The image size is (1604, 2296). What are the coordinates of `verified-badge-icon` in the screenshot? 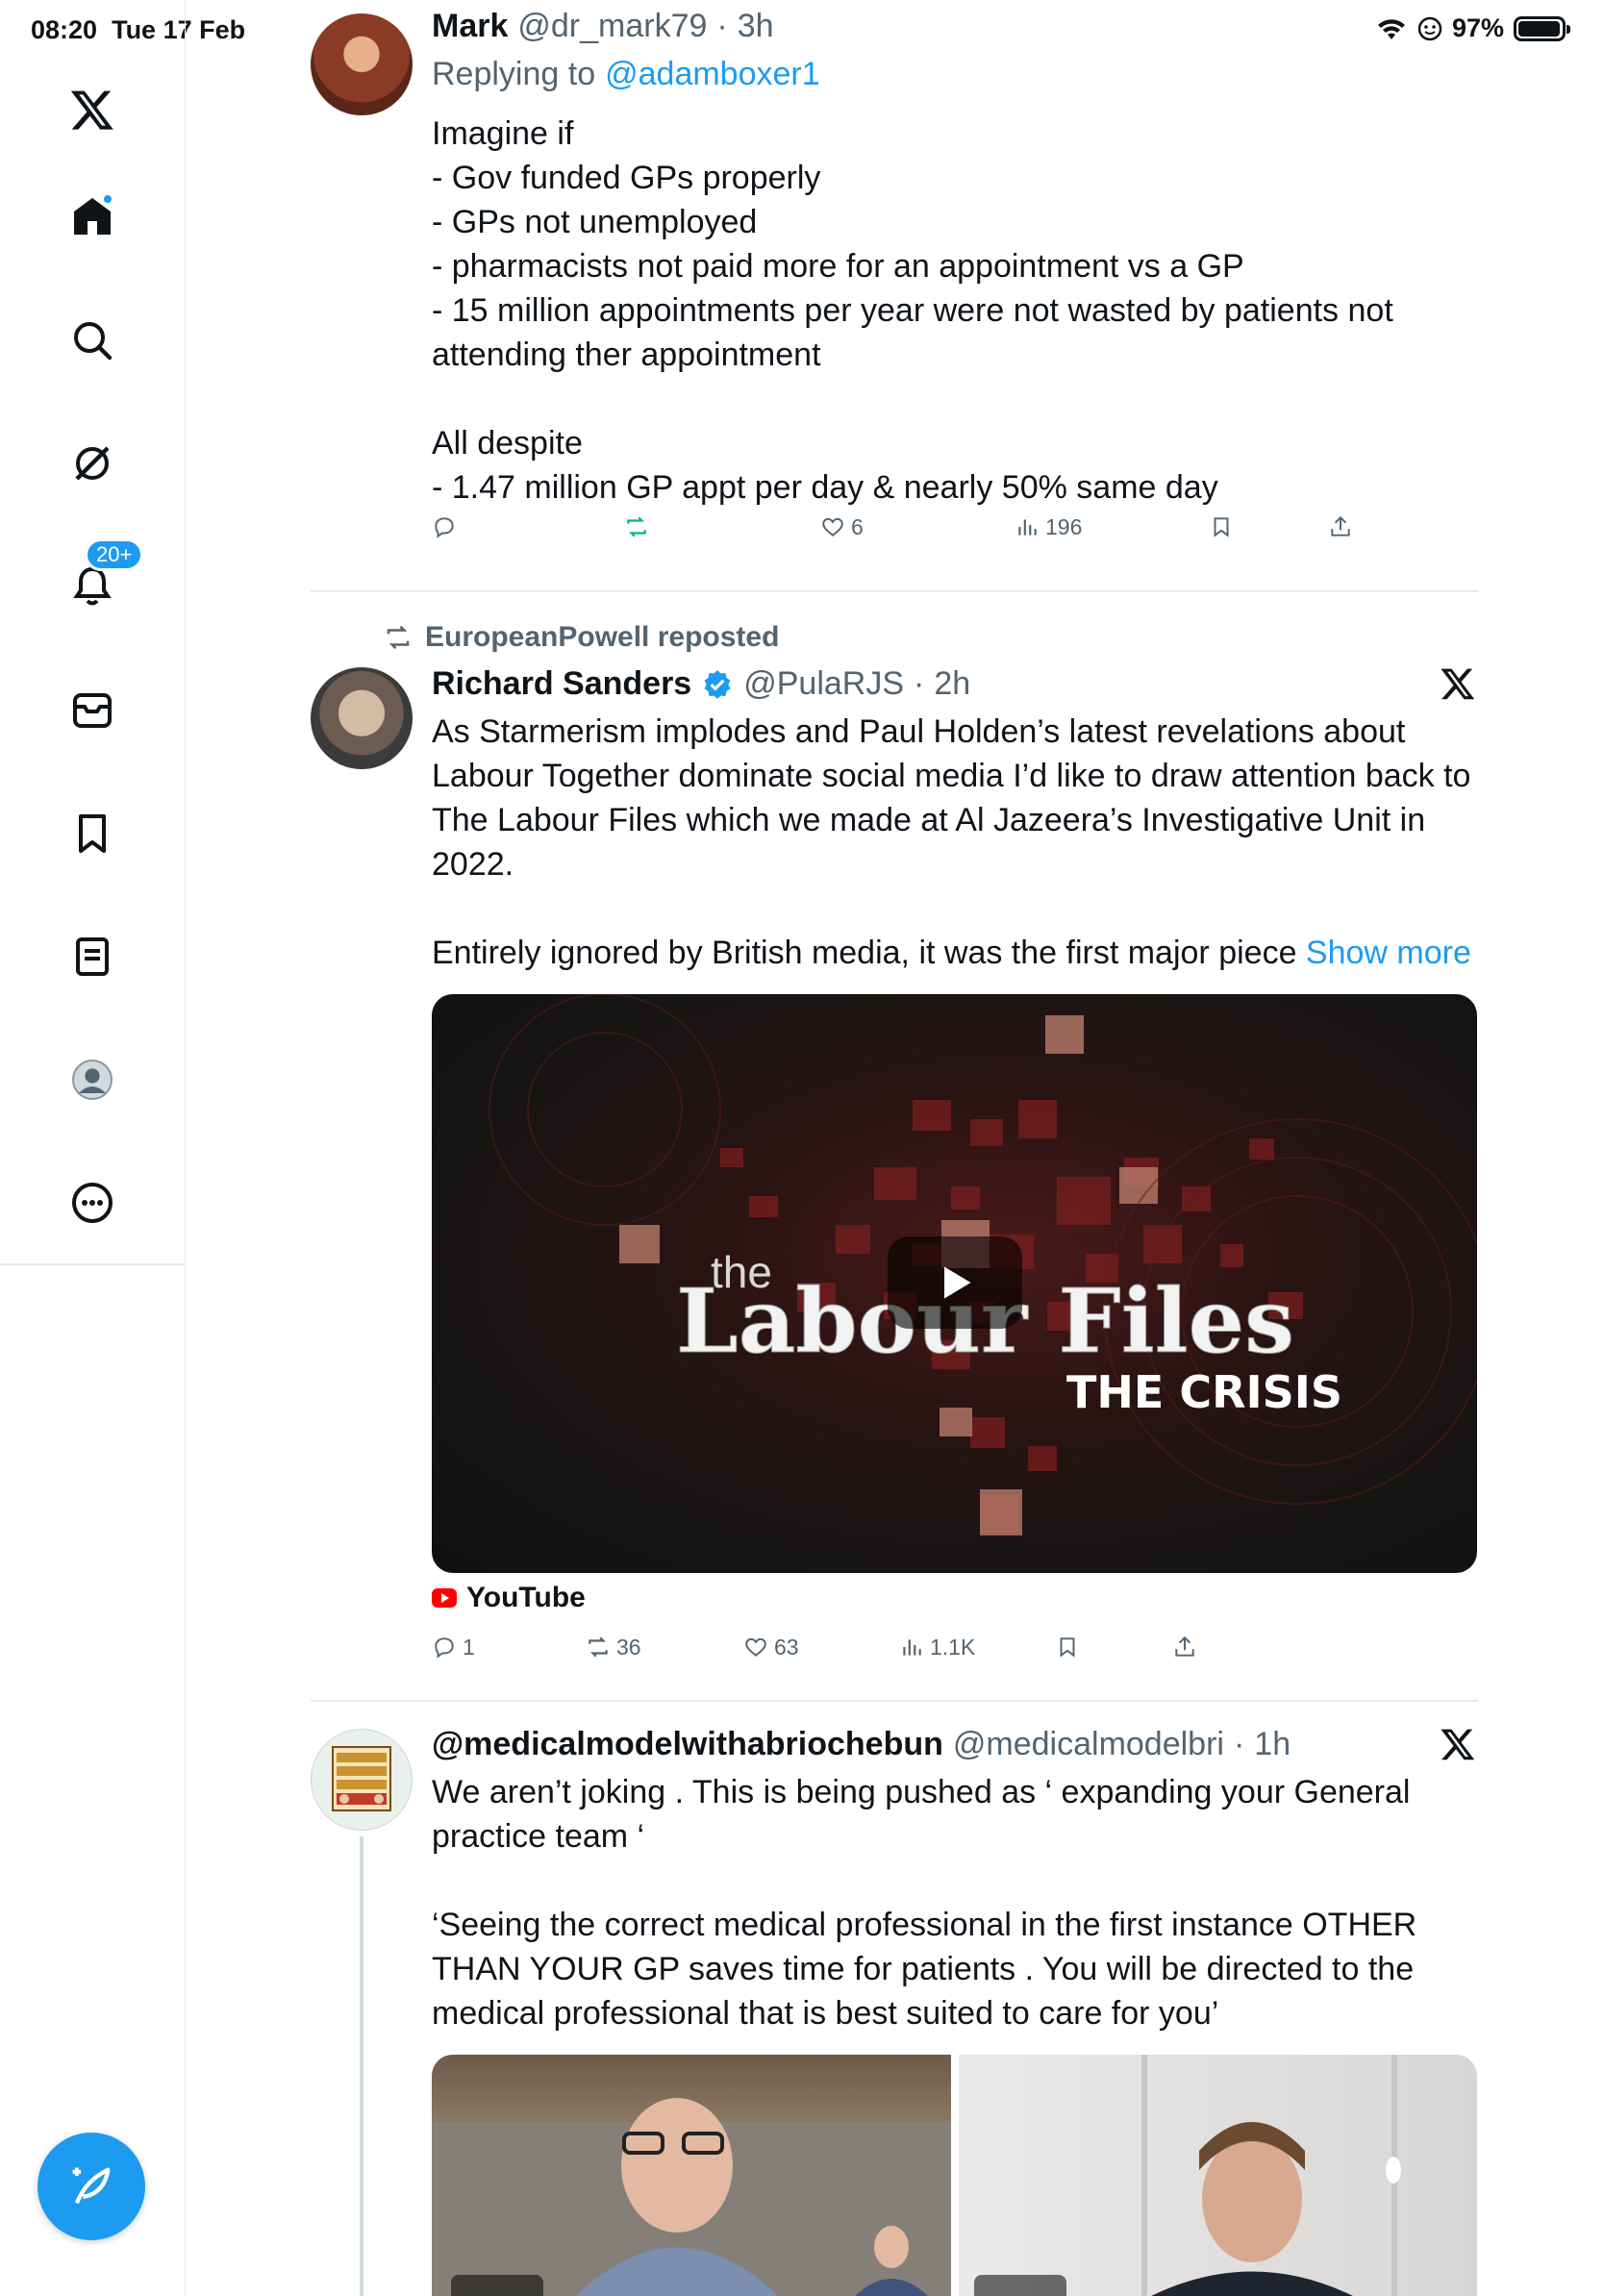 It's located at (717, 684).